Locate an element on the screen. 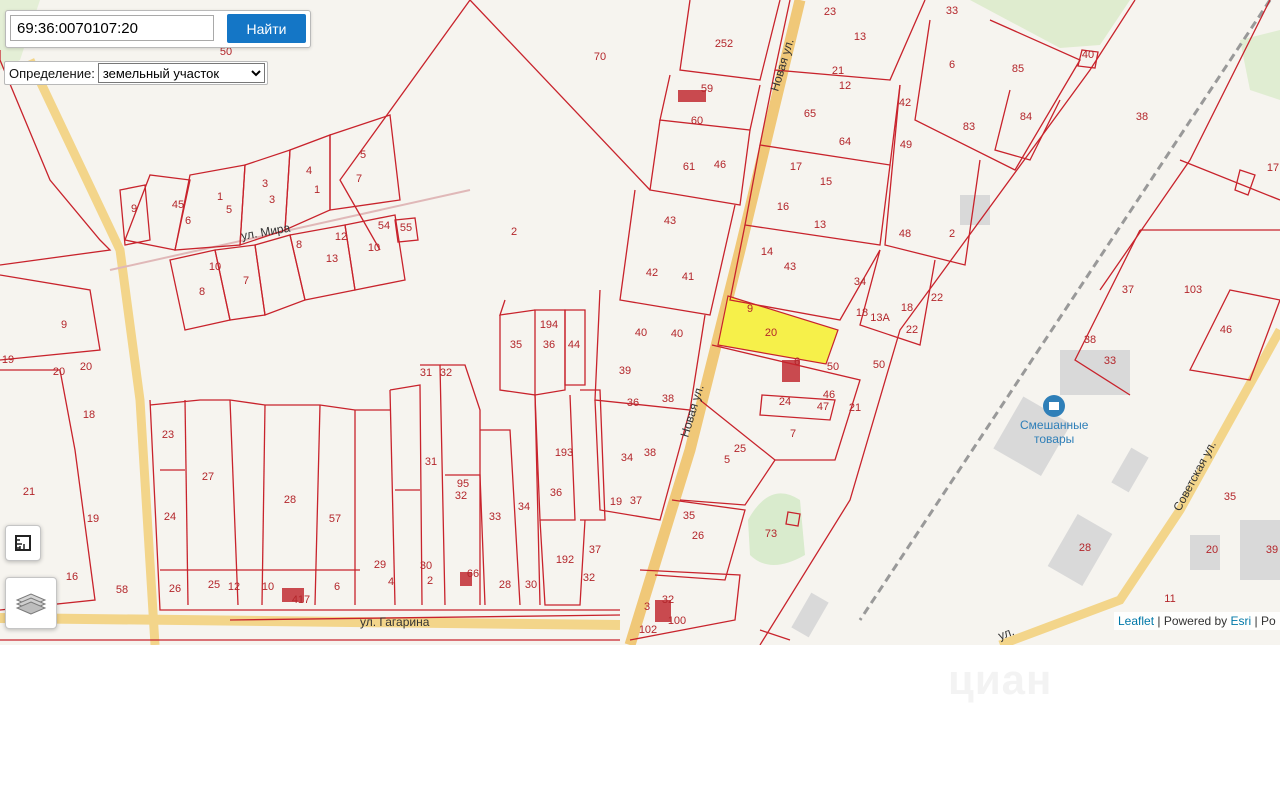 This screenshot has height=805, width=1280. parcel-number: 18 is located at coordinates (89, 415).